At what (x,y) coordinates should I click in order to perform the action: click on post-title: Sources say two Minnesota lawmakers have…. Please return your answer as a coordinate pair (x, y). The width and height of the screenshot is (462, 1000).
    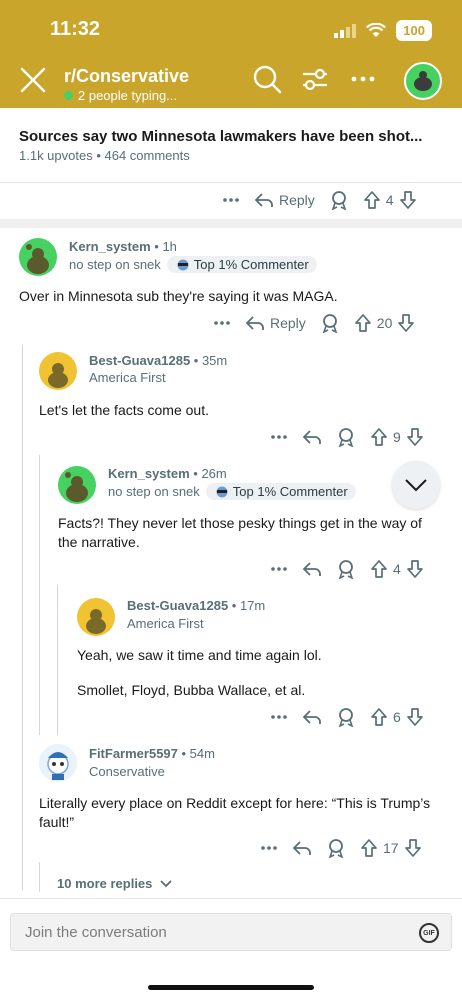
    Looking at the image, I should click on (220, 136).